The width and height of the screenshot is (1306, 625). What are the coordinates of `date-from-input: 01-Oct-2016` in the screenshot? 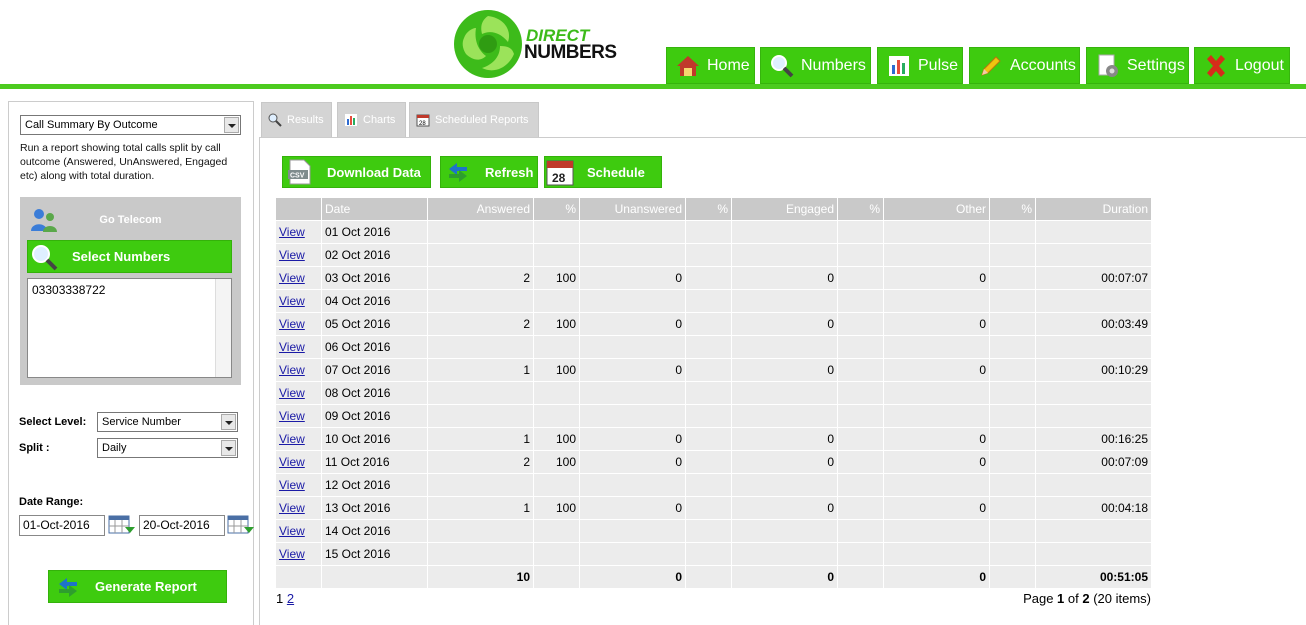 It's located at (62, 525).